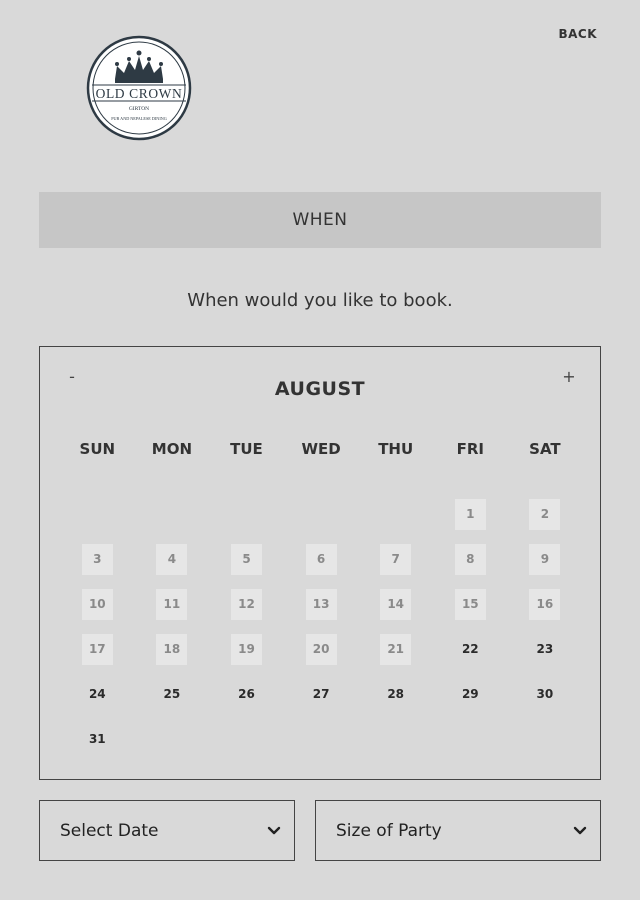 Image resolution: width=640 pixels, height=900 pixels. Describe the element at coordinates (545, 514) in the screenshot. I see `calendar-day-2: 2` at that location.